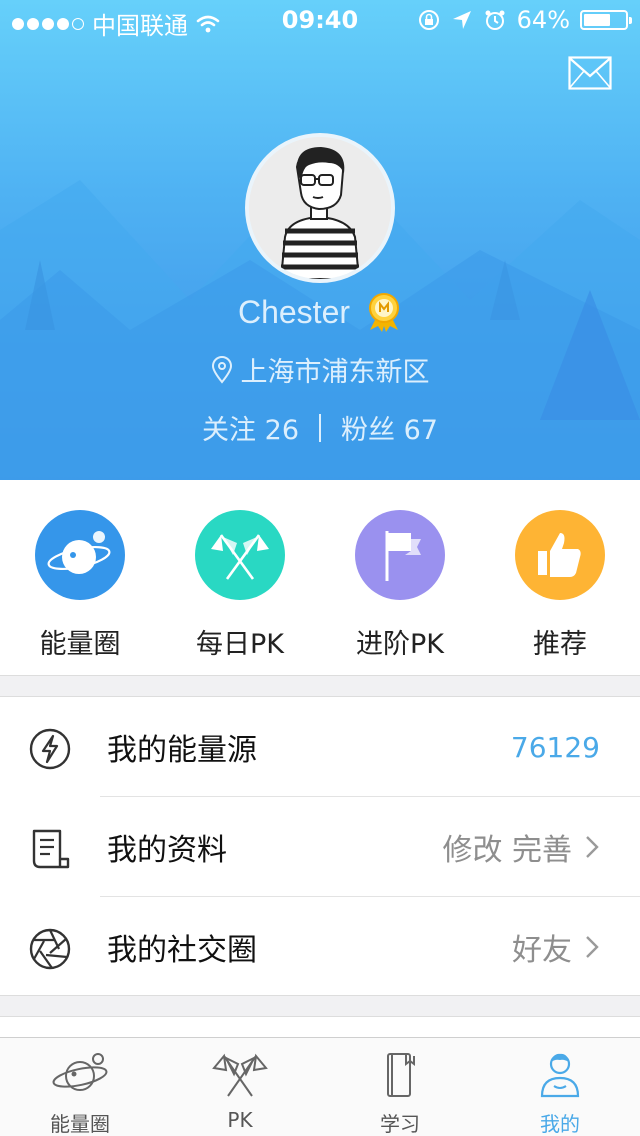 This screenshot has height=1136, width=640. Describe the element at coordinates (182, 950) in the screenshot. I see `menu-item-title: 我的社交圈` at that location.